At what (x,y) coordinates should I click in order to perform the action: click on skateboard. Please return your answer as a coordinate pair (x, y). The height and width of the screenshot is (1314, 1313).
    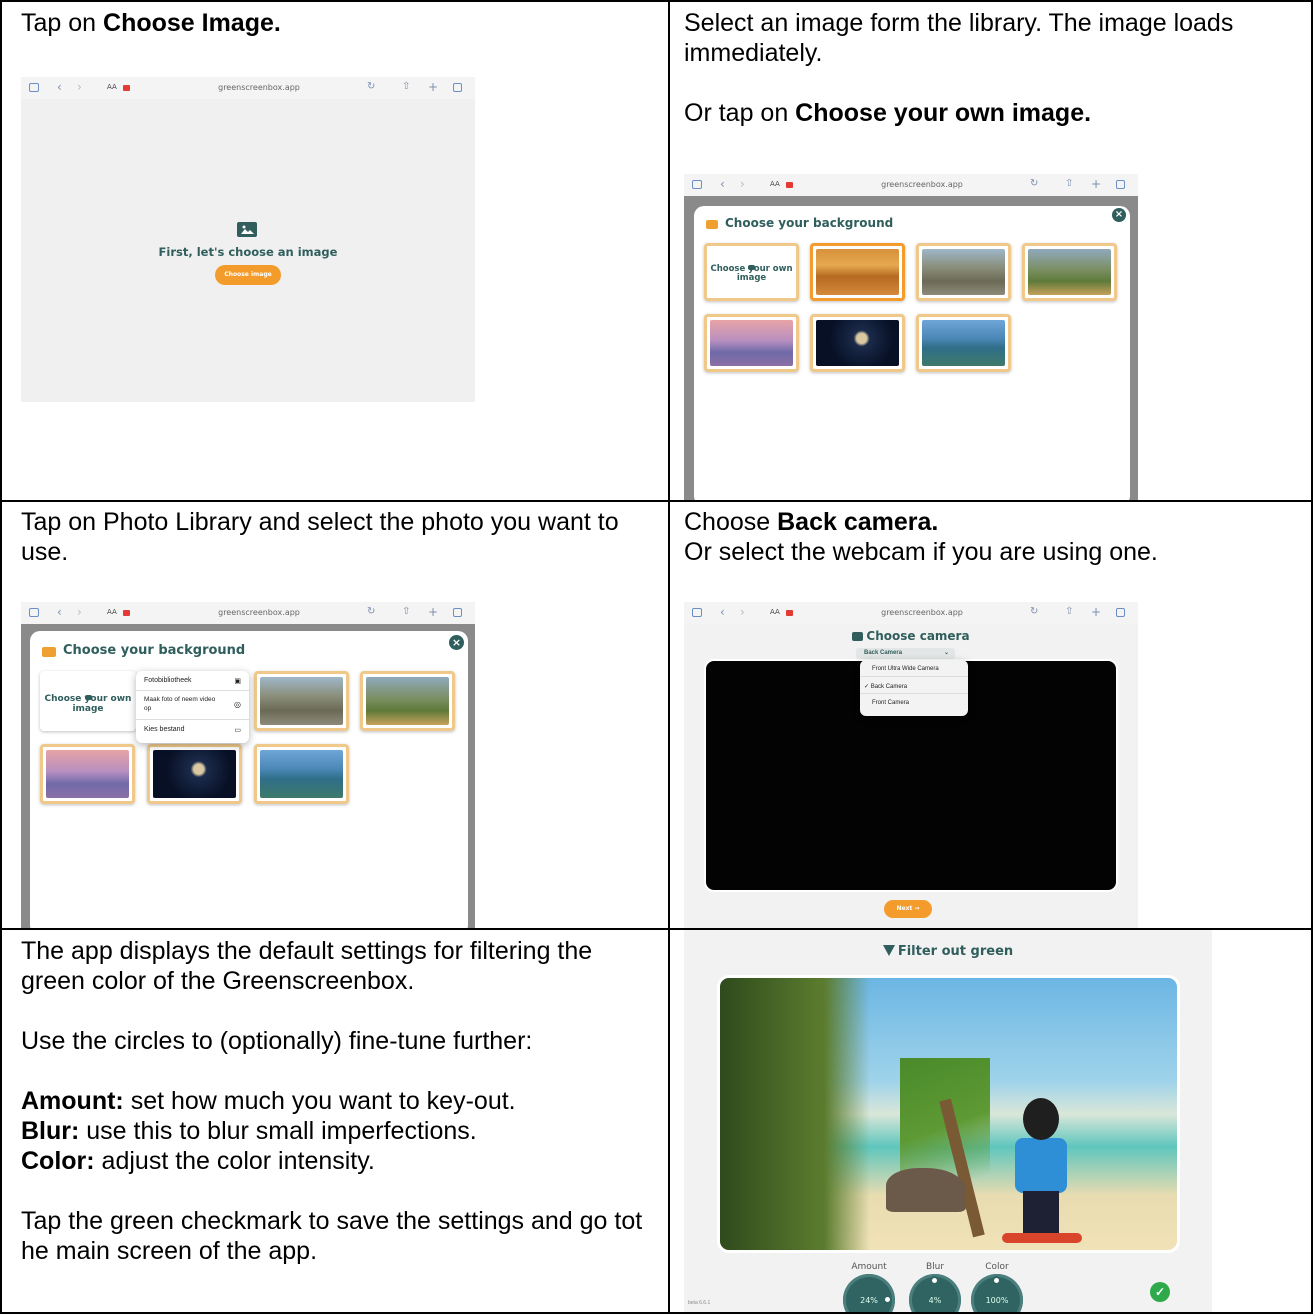
    Looking at the image, I should click on (1042, 1238).